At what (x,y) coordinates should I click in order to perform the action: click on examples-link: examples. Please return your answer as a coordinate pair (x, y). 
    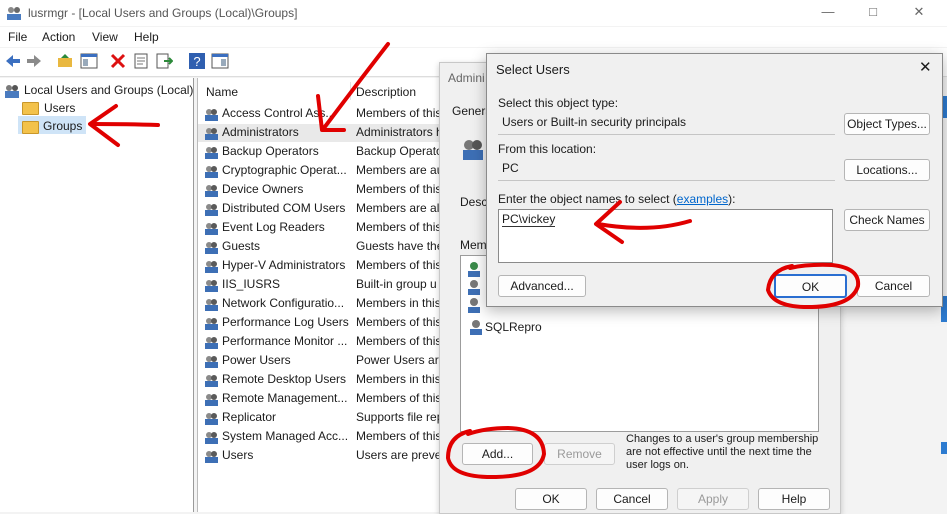
    Looking at the image, I should click on (702, 199).